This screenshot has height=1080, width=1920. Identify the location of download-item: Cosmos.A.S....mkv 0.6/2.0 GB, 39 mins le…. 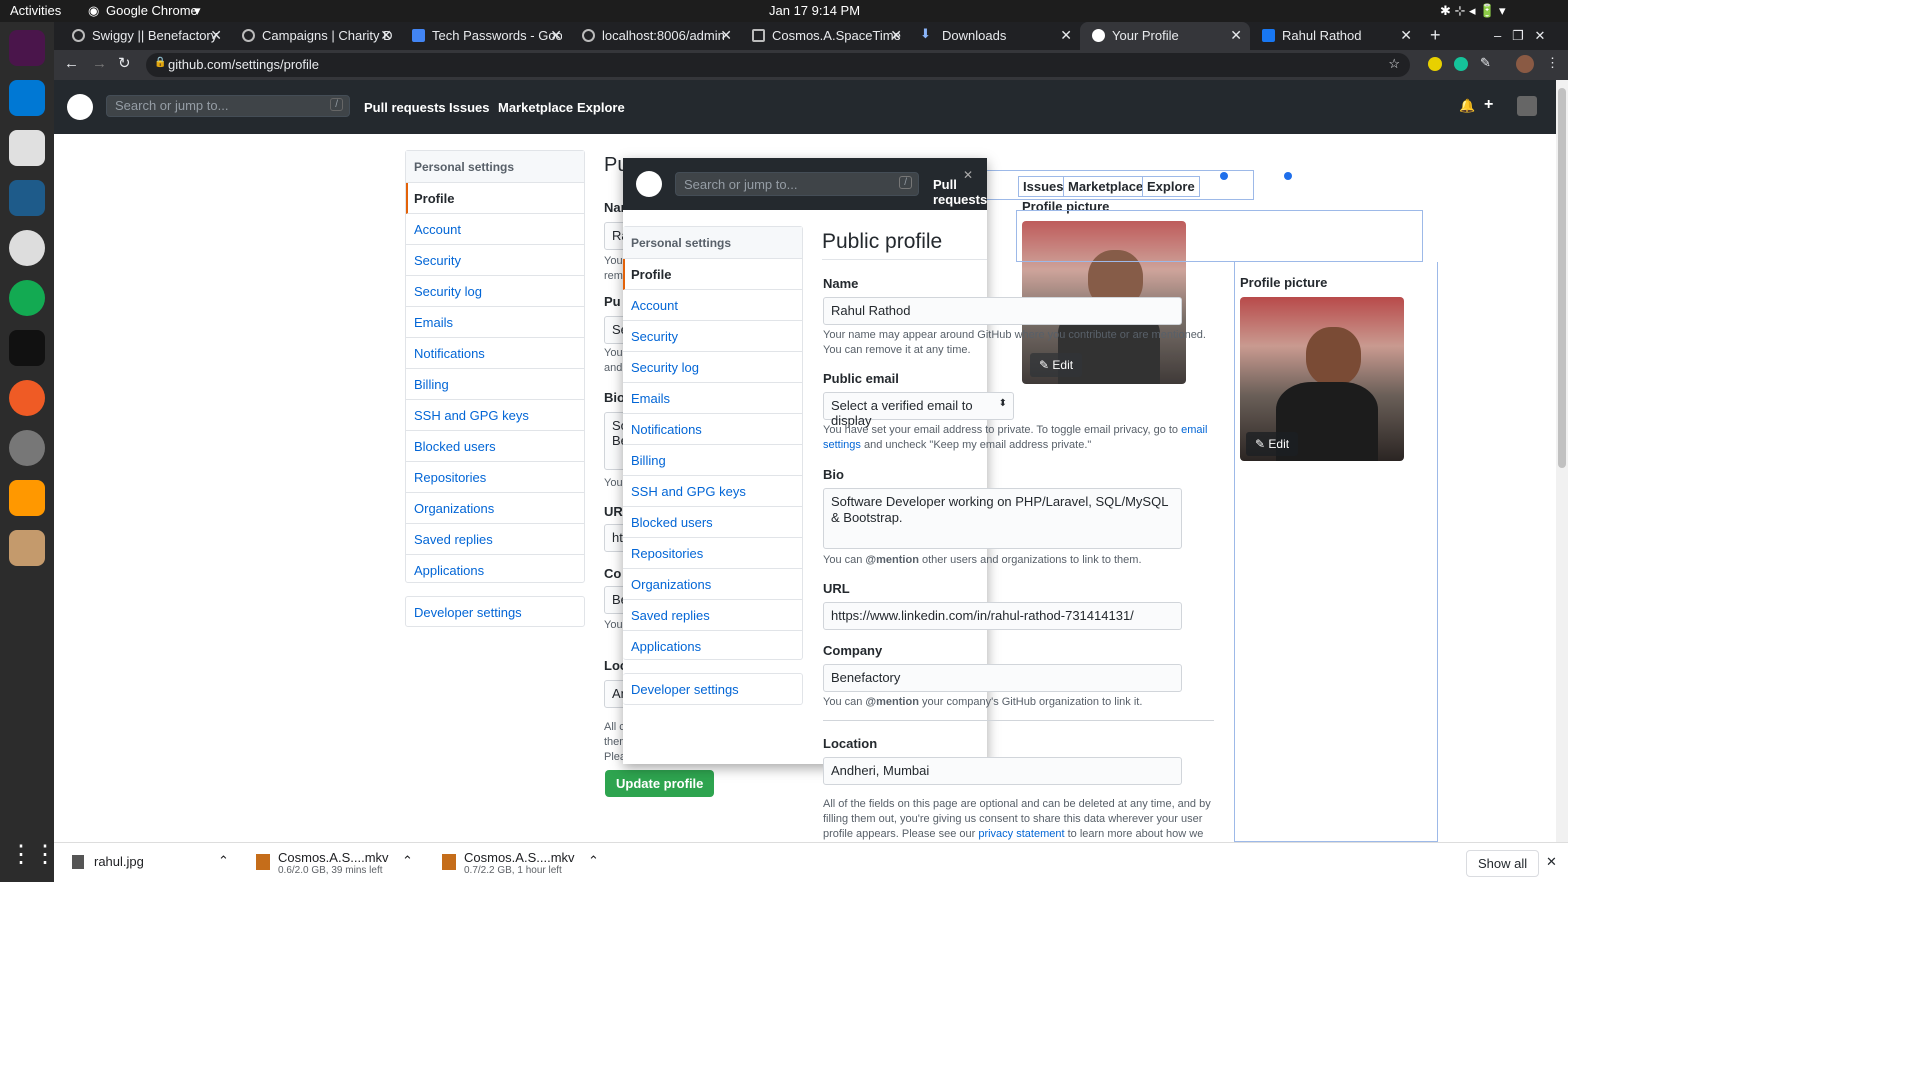
(339, 863).